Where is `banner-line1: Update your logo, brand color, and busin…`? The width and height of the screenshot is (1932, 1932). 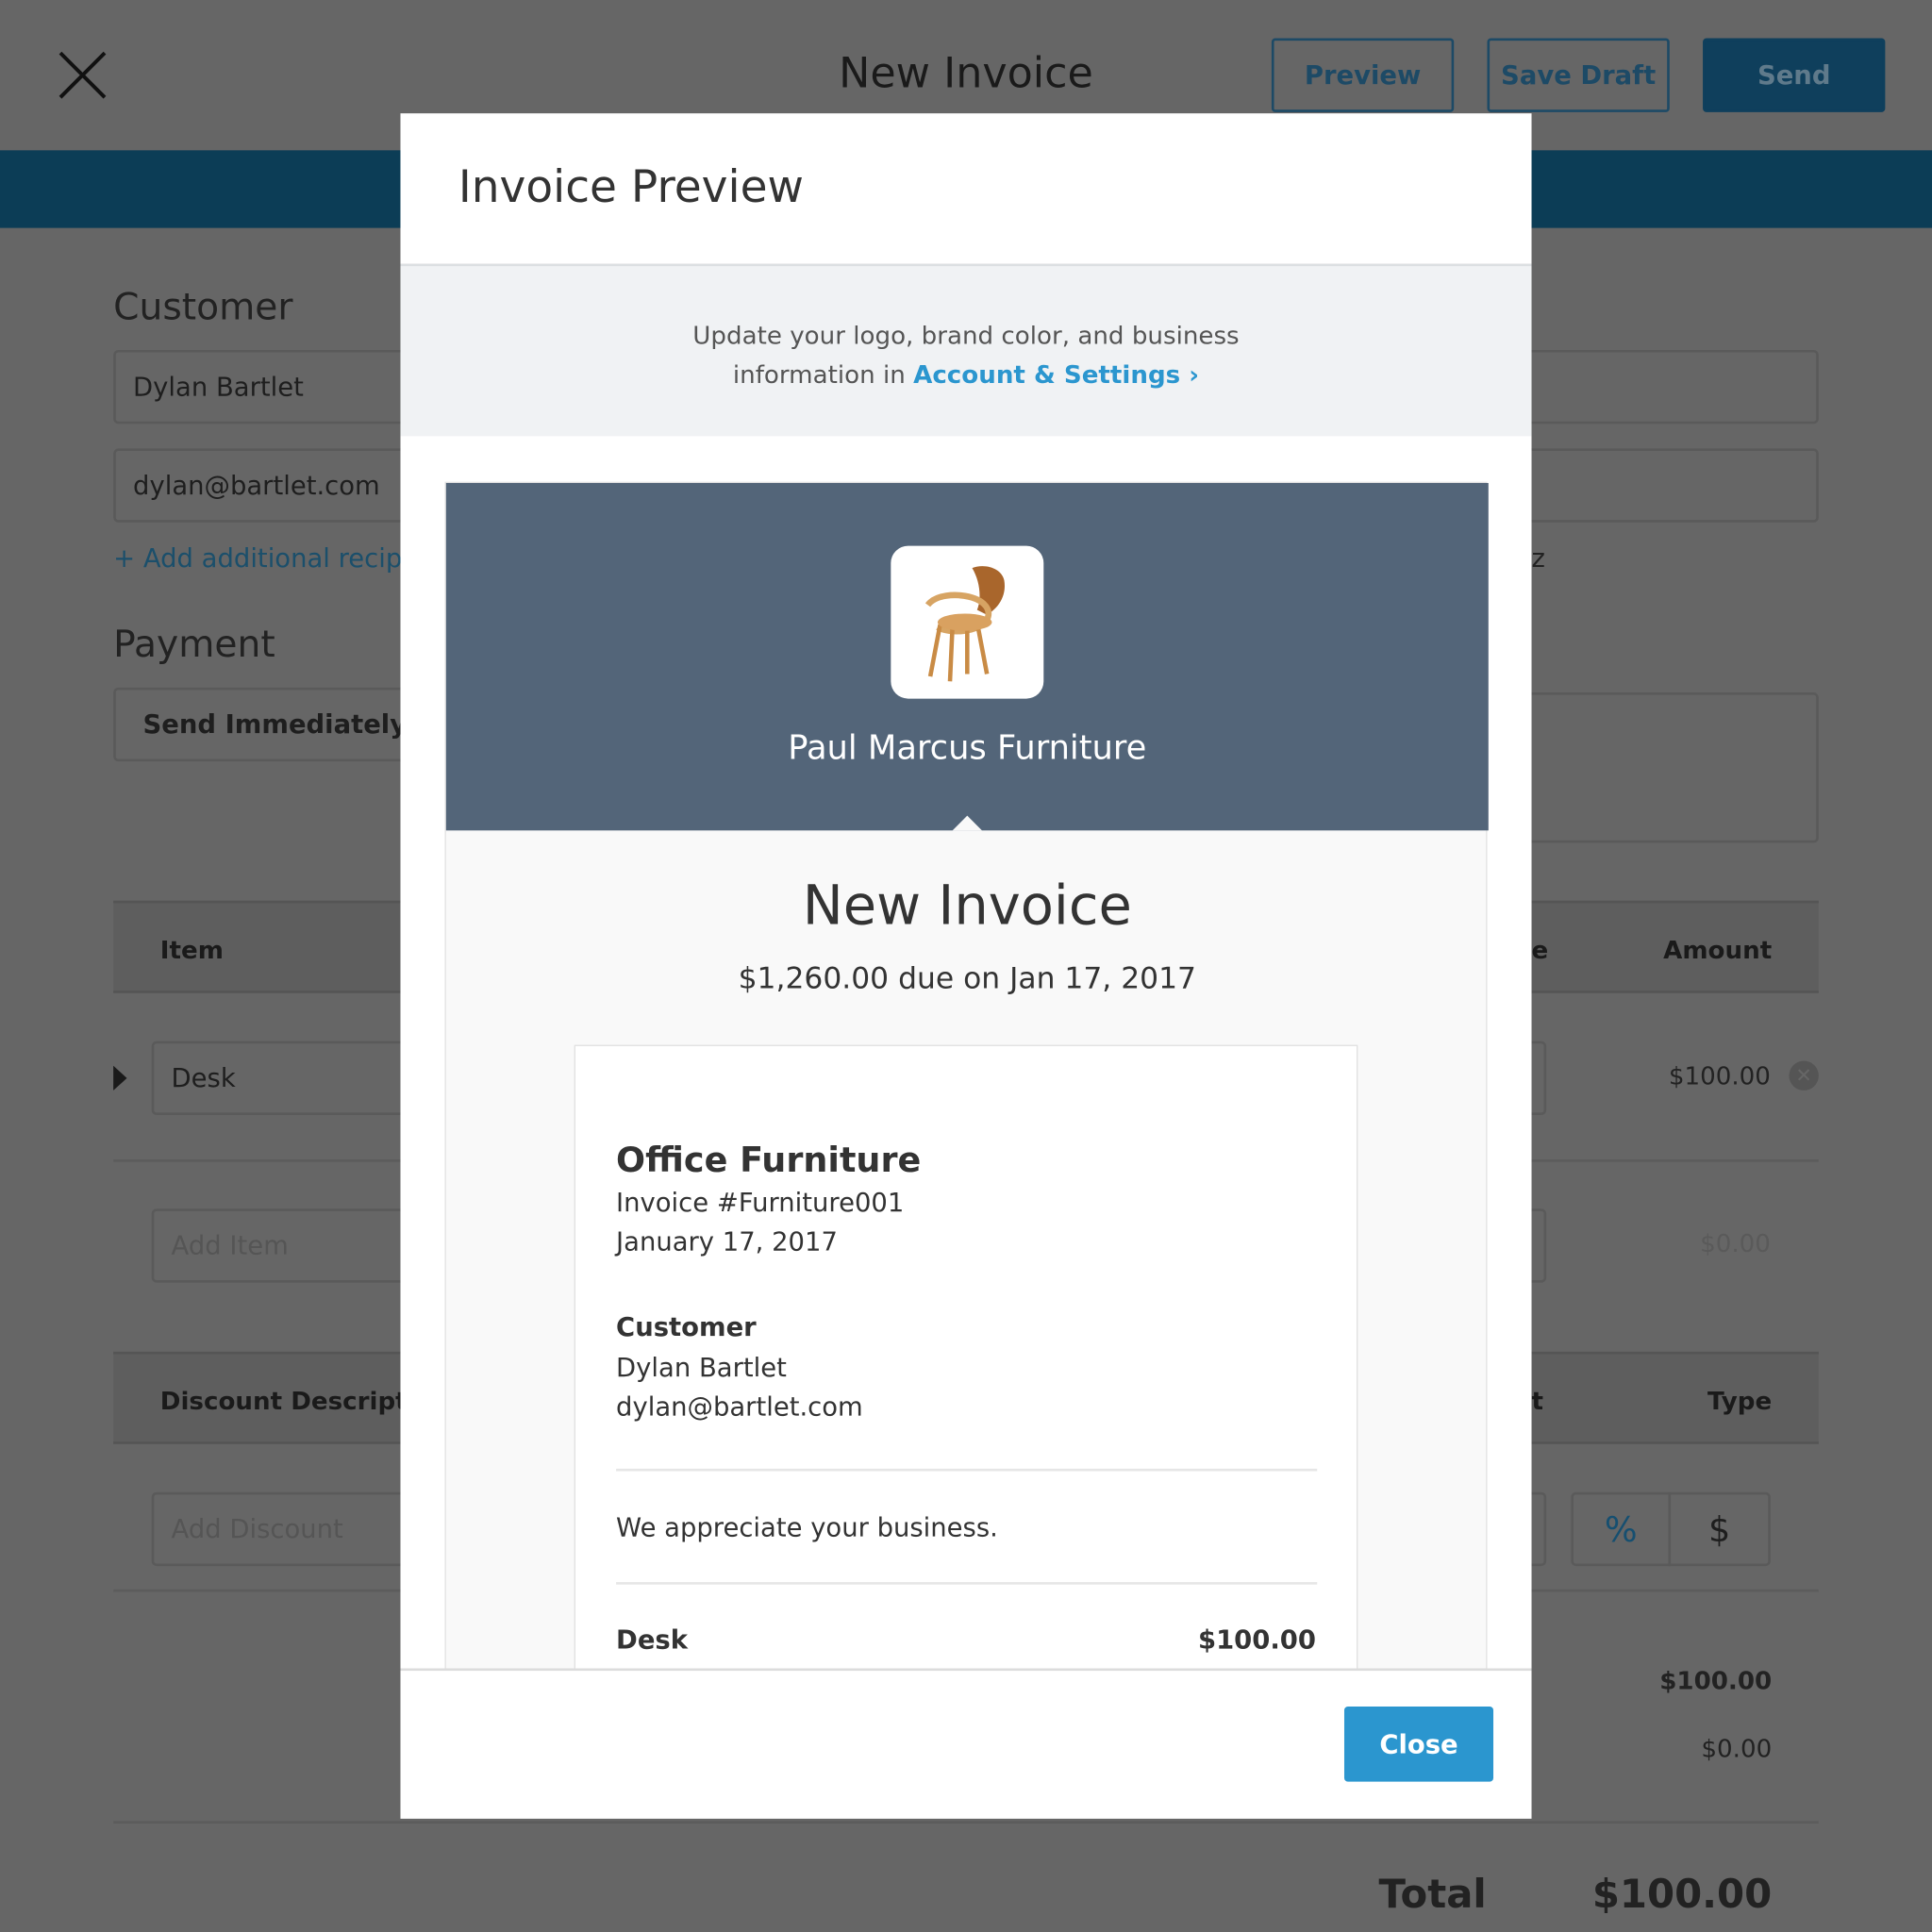
banner-line1: Update your logo, brand color, and busin… is located at coordinates (966, 335).